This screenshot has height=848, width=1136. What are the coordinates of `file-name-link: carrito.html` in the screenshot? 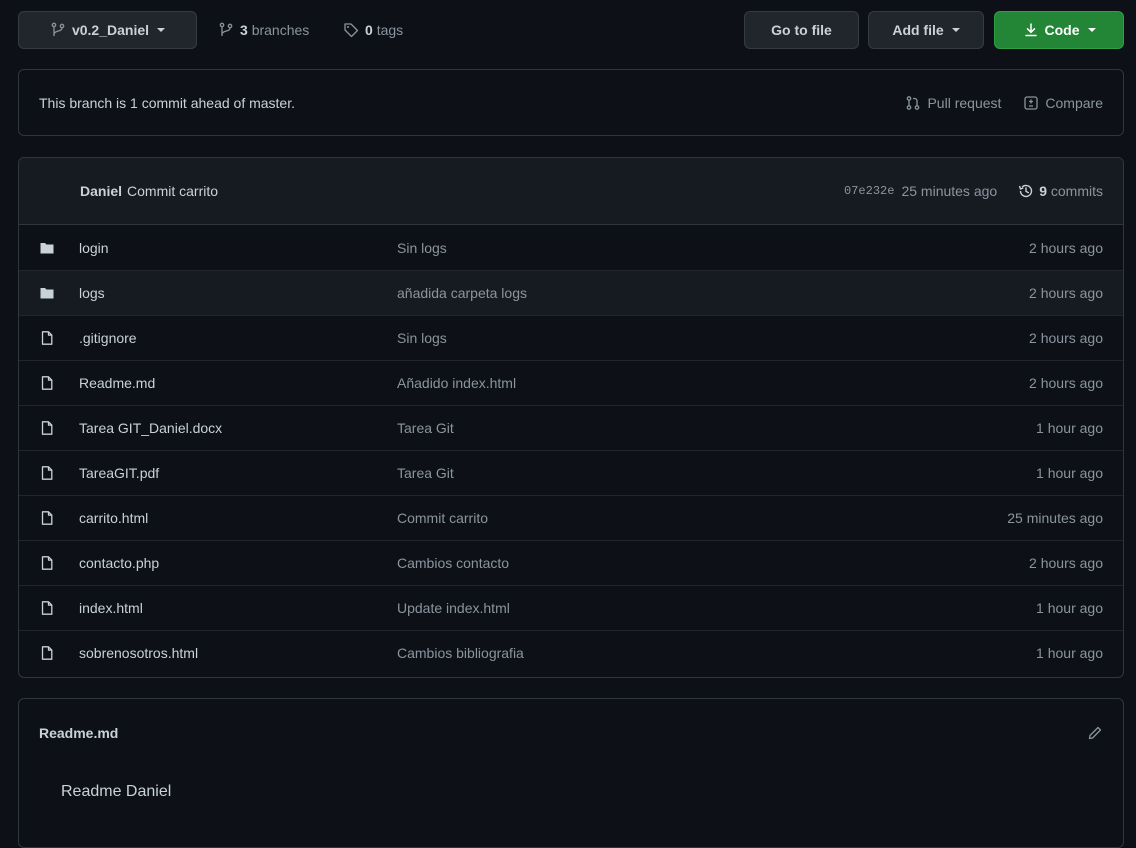 It's located at (238, 518).